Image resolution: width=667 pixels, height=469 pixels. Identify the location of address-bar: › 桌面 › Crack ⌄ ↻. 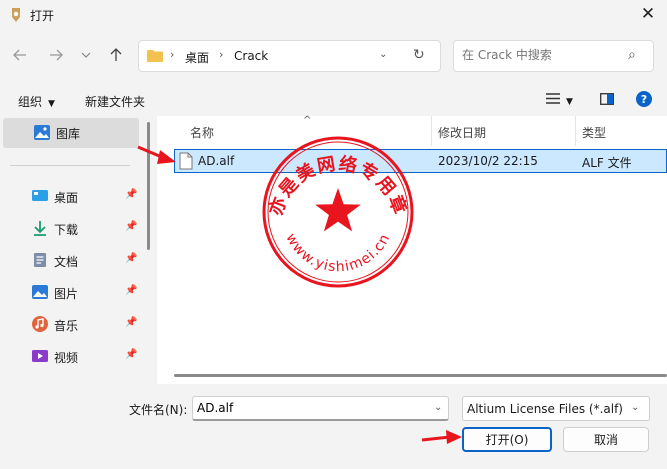
(289, 56).